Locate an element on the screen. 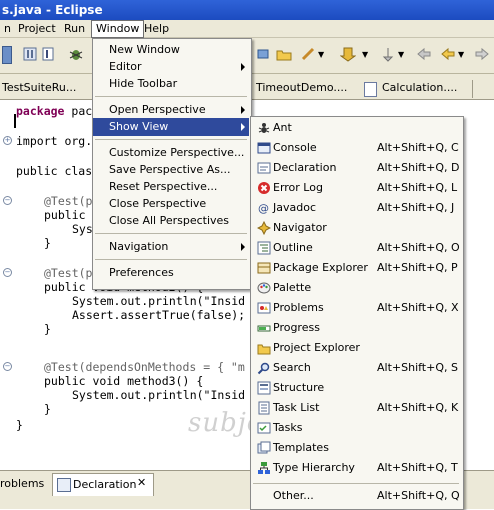 The width and height of the screenshot is (494, 510). package-explorer-icon is located at coordinates (264, 268).